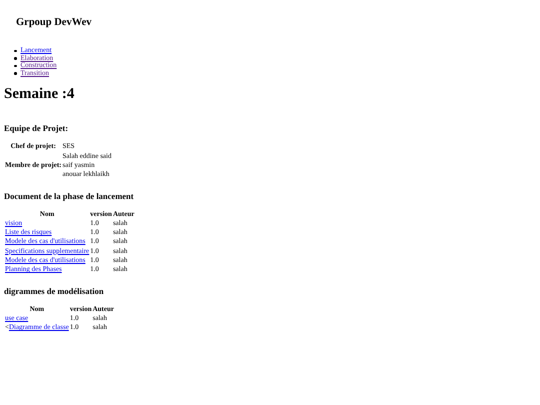 The height and width of the screenshot is (405, 540). Describe the element at coordinates (69, 196) in the screenshot. I see `section-heading: Document de la phase de lancement` at that location.